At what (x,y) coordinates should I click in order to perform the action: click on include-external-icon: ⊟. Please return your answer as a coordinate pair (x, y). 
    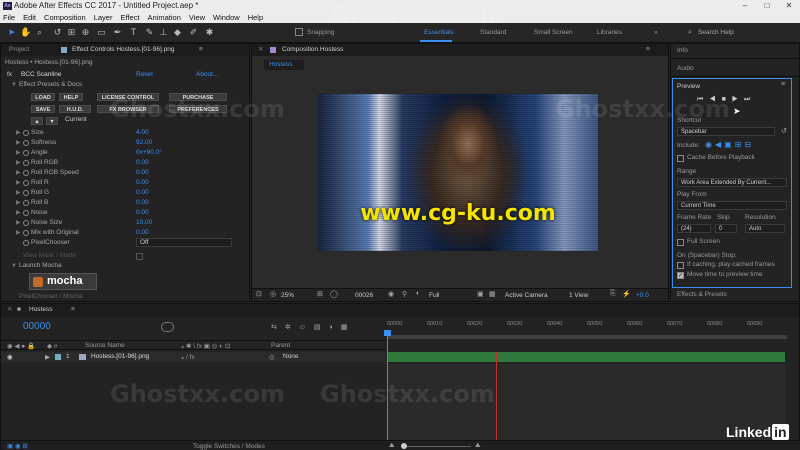
    Looking at the image, I should click on (749, 144).